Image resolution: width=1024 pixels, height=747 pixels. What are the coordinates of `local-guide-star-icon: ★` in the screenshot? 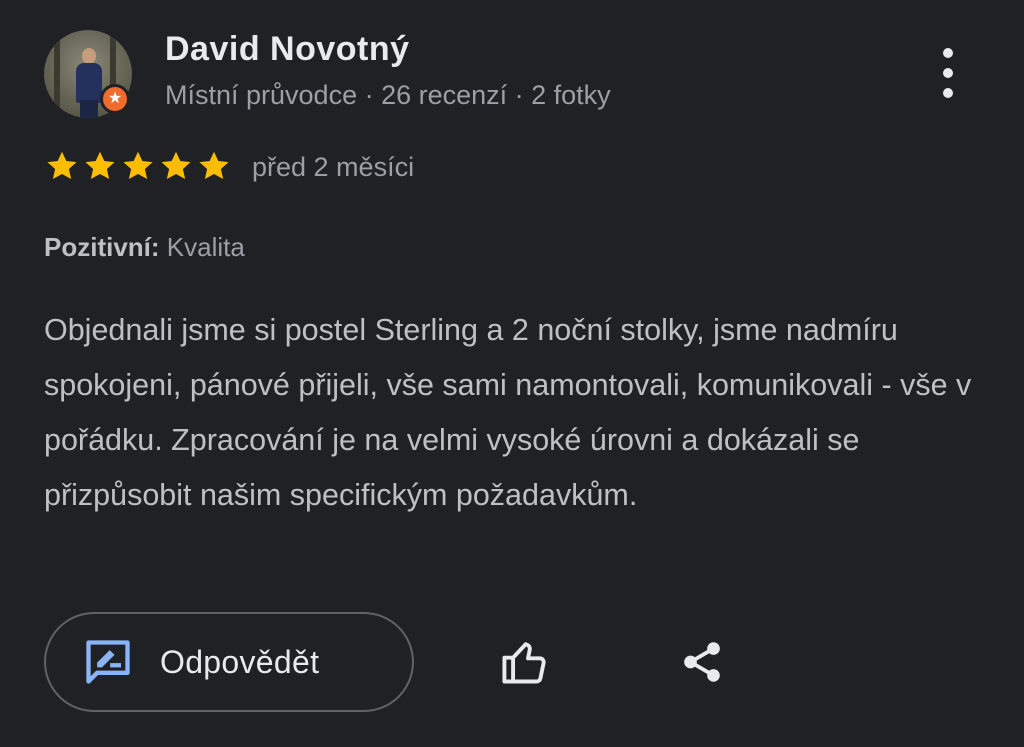 It's located at (115, 99).